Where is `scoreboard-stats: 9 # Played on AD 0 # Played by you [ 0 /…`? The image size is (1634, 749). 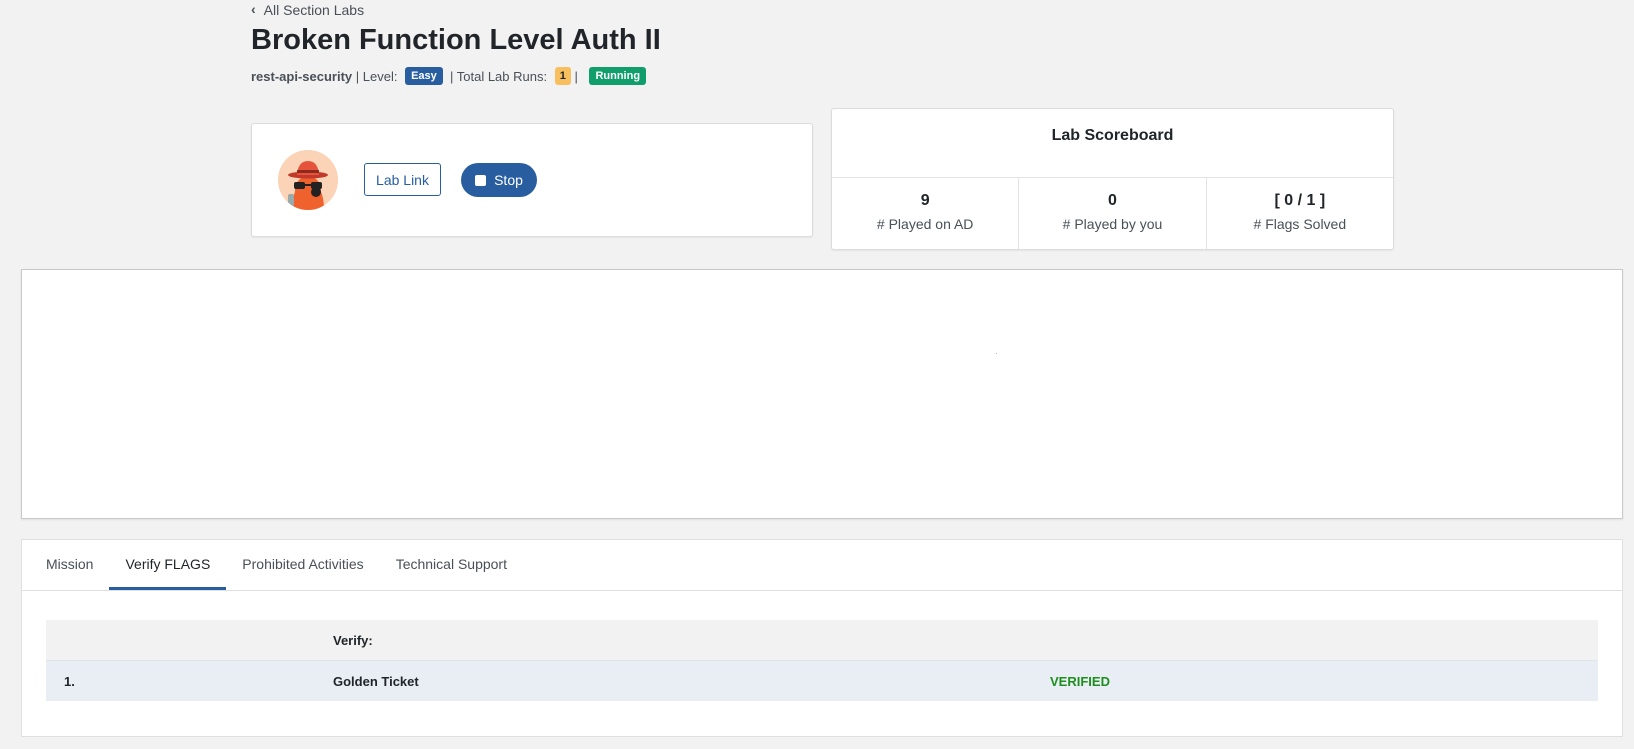
scoreboard-stats: 9 # Played on AD 0 # Played by you [ 0 /… is located at coordinates (1112, 213).